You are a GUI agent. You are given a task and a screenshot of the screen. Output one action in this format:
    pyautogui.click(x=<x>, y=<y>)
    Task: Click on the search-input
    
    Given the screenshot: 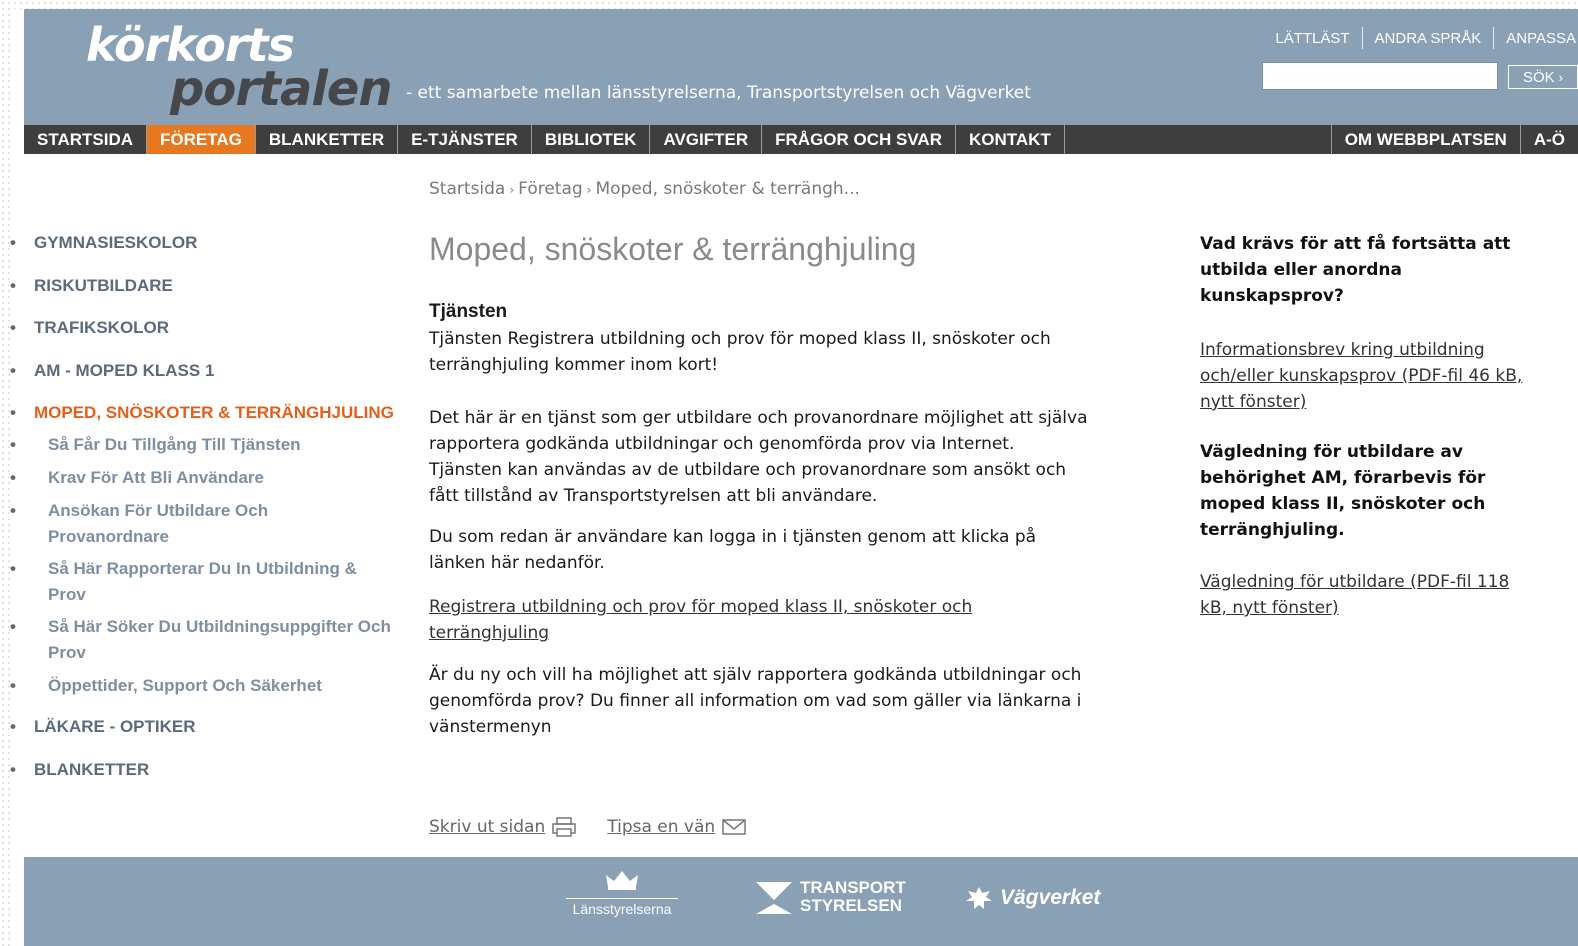 What is the action you would take?
    pyautogui.click(x=1380, y=76)
    